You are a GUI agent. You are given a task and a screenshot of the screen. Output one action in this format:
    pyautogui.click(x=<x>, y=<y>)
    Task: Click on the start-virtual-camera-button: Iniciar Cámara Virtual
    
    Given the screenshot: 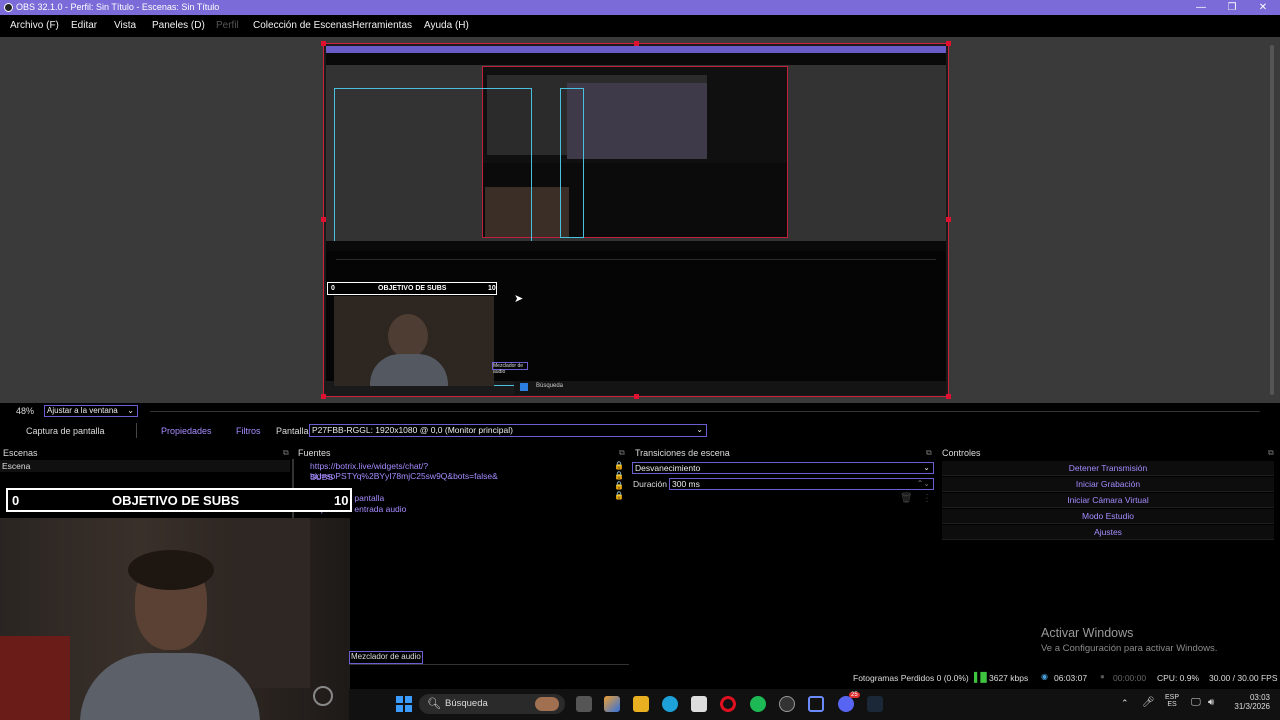 What is the action you would take?
    pyautogui.click(x=1108, y=500)
    